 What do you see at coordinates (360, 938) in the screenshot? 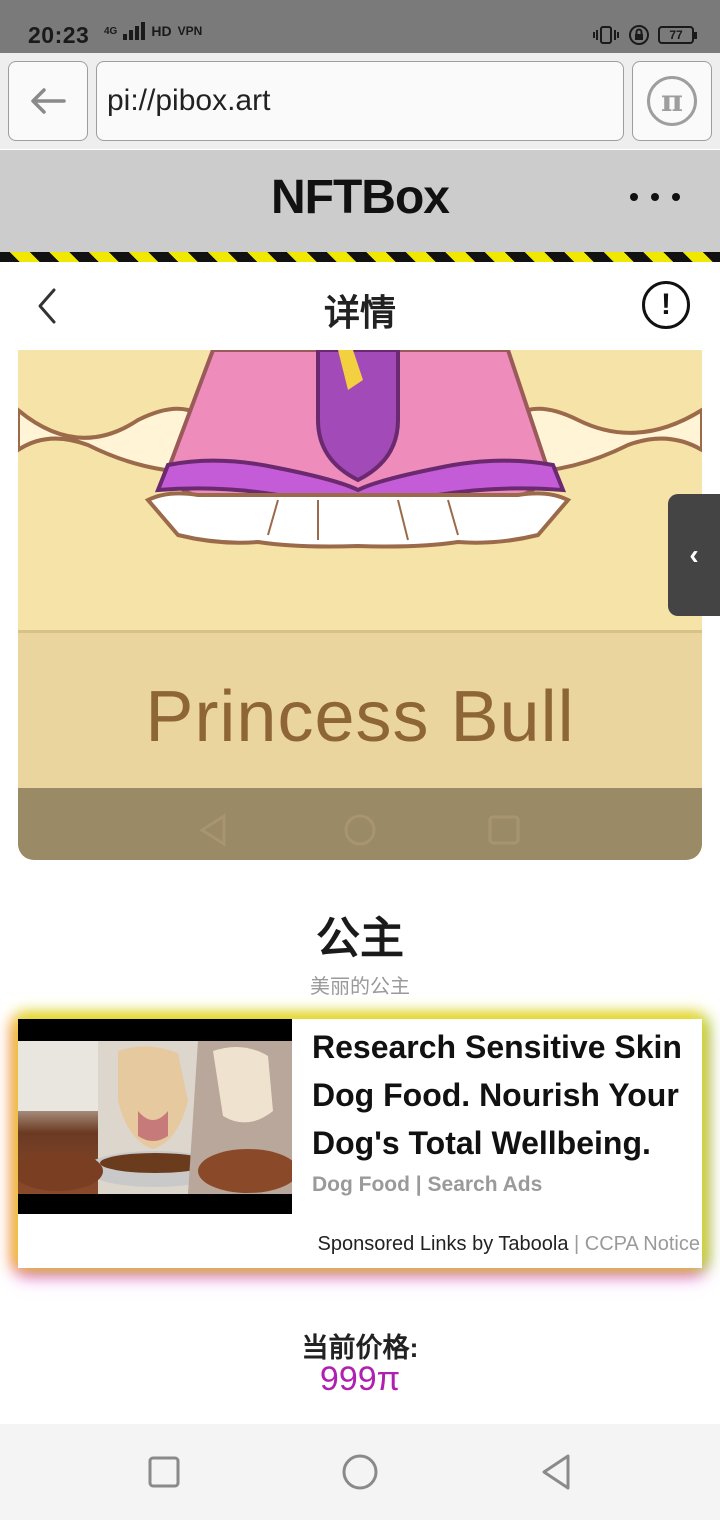
I see `nft-name: 公主` at bounding box center [360, 938].